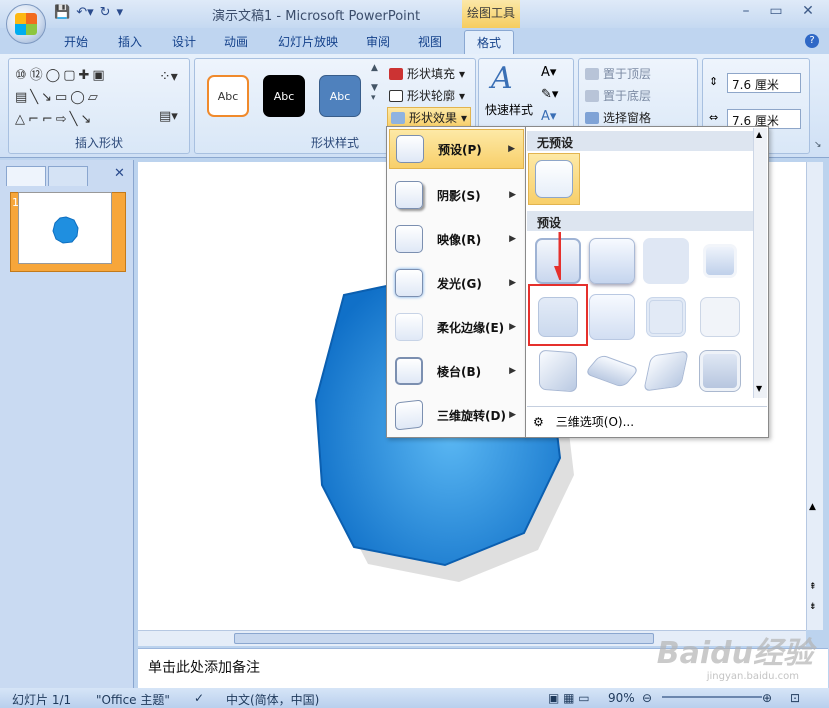  What do you see at coordinates (509, 109) in the screenshot?
I see `quick-styles-label: 快速样式` at bounding box center [509, 109].